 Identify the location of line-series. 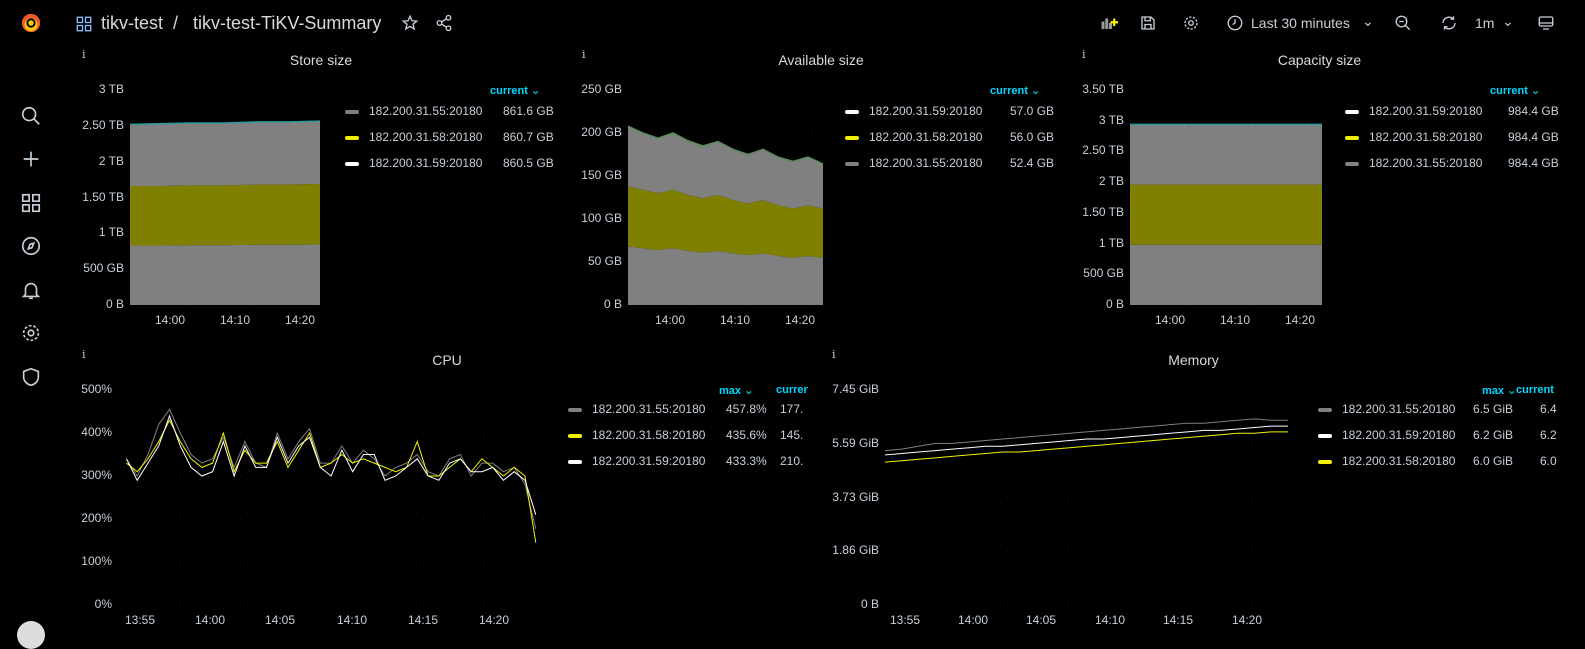
(1086, 447).